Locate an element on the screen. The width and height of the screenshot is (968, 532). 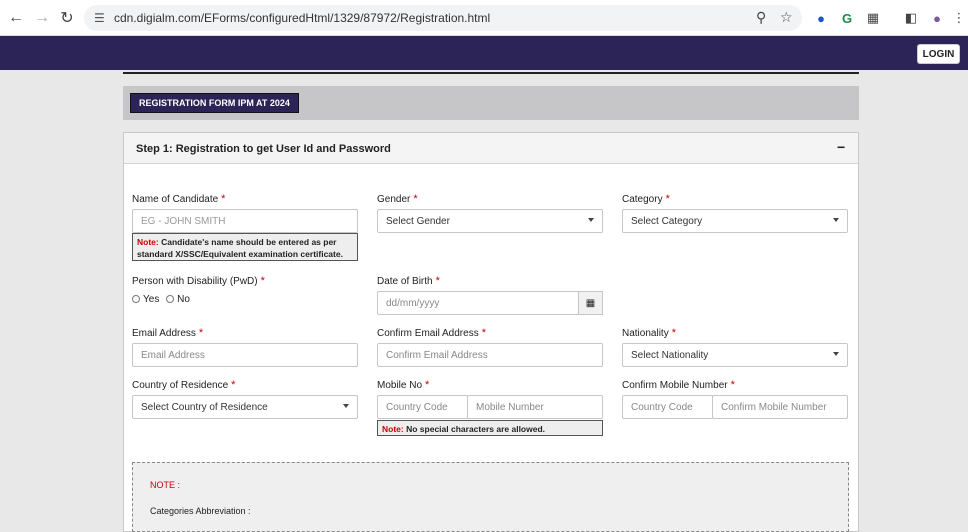
country-label: Country of Residence * is located at coordinates (184, 385).